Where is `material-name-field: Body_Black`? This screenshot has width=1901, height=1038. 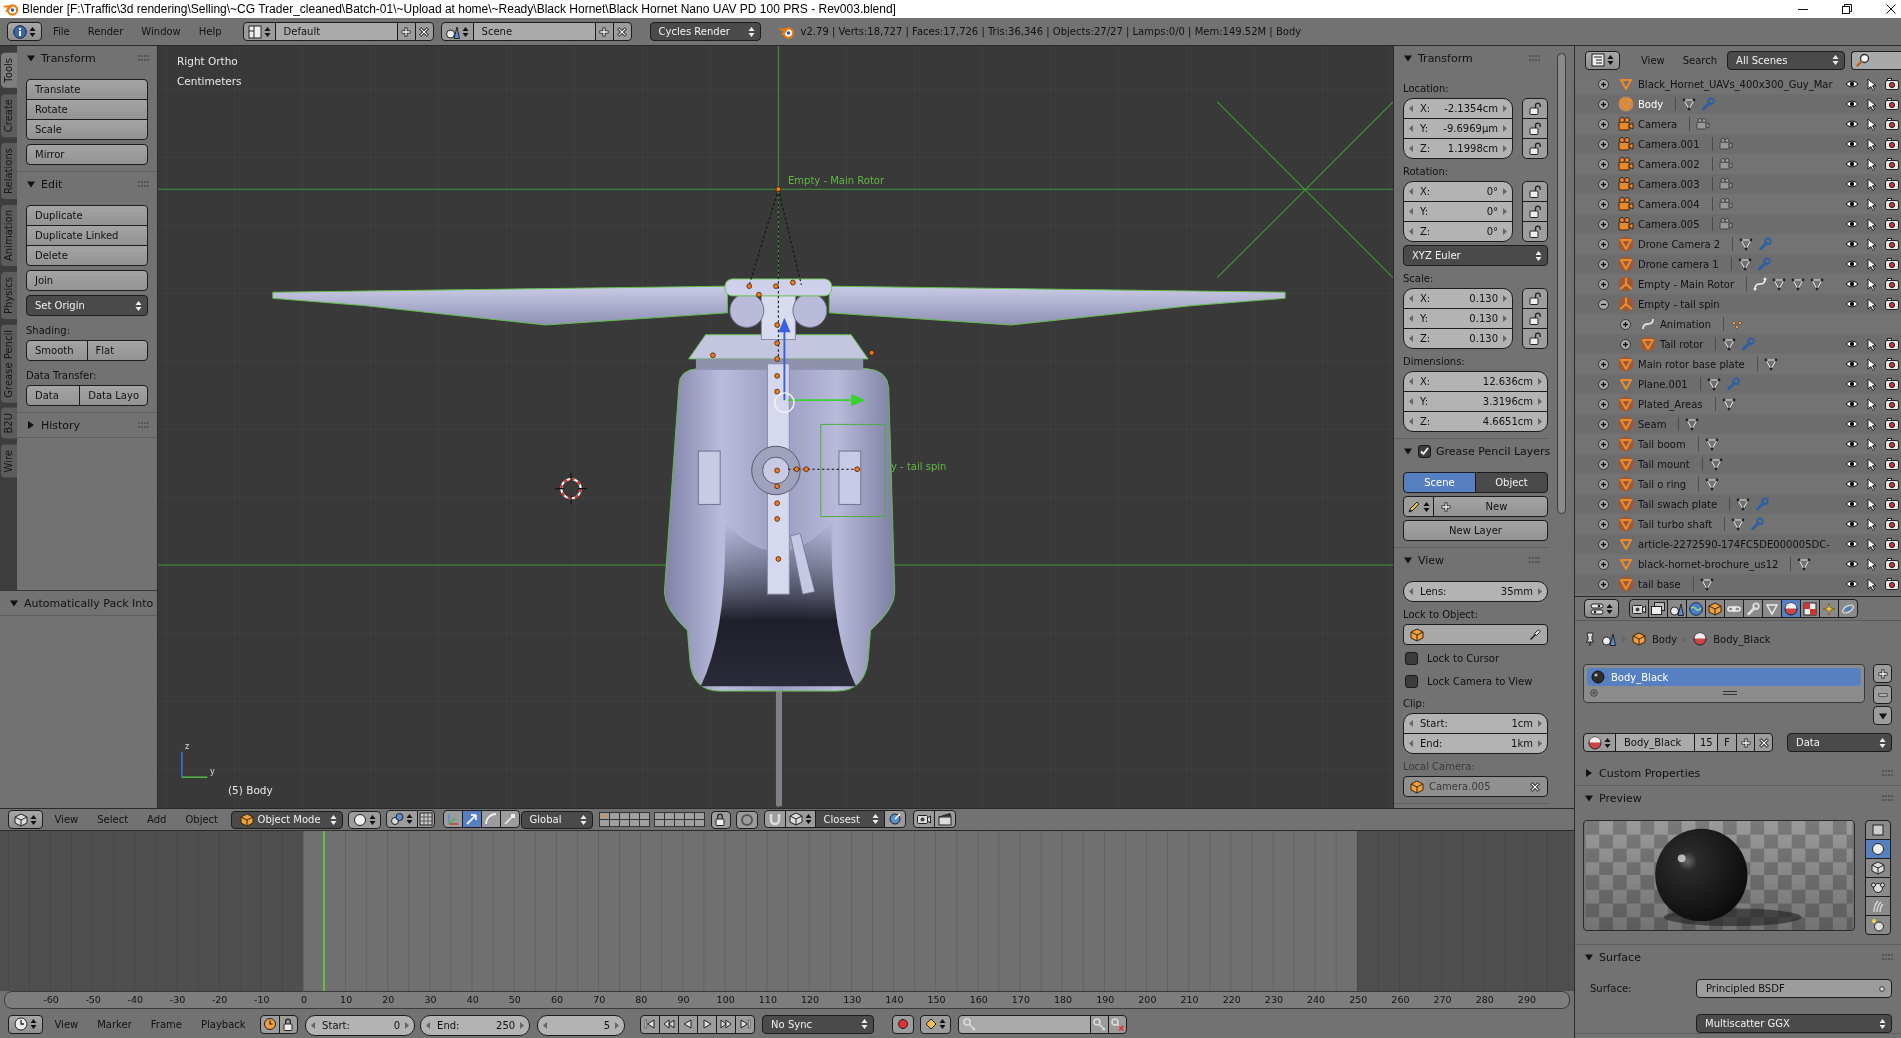 material-name-field: Body_Black is located at coordinates (1655, 742).